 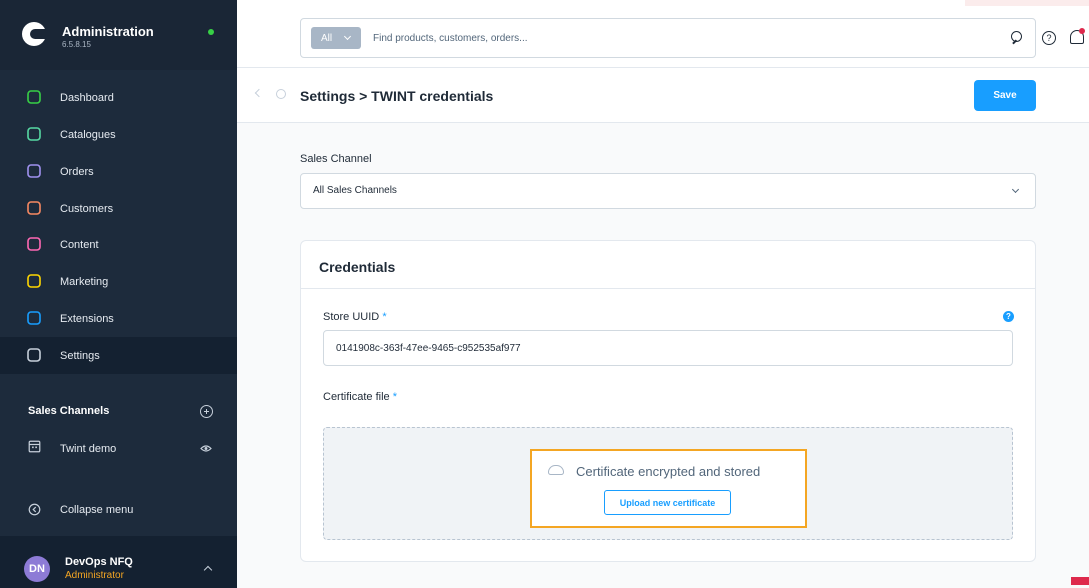 I want to click on content-icon, so click(x=34, y=244).